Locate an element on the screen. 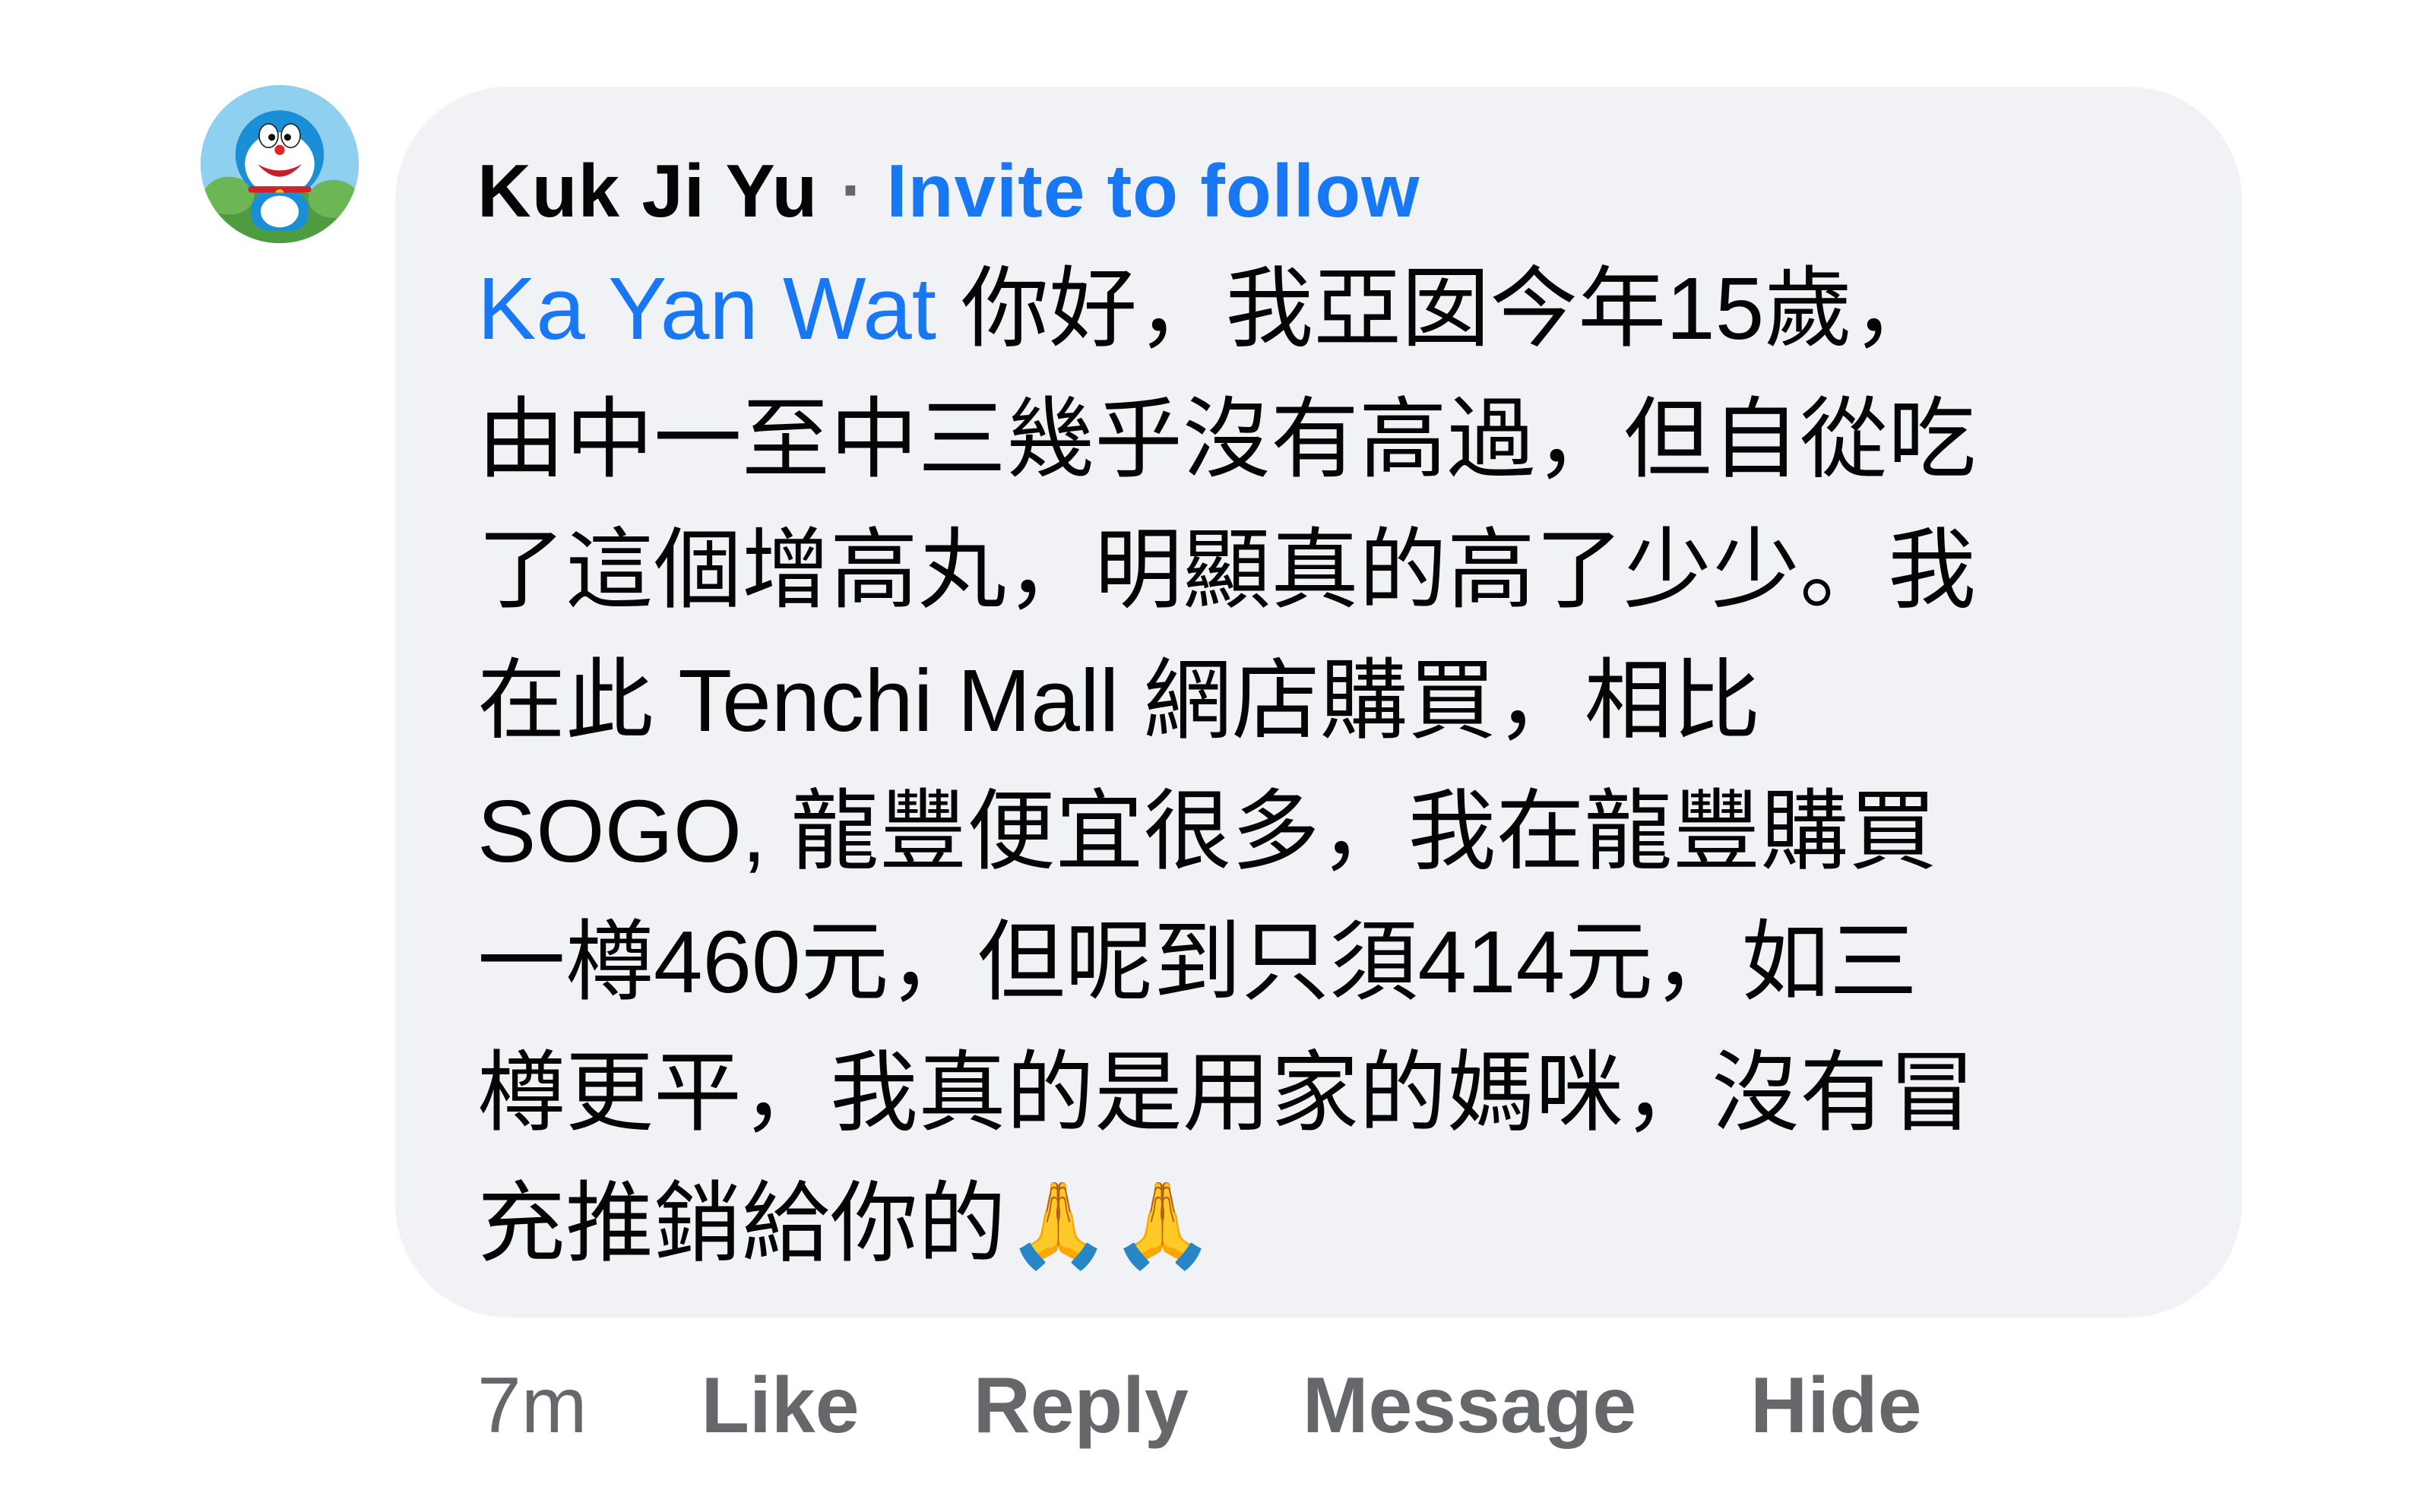 The height and width of the screenshot is (1512, 2432). avatar is located at coordinates (280, 164).